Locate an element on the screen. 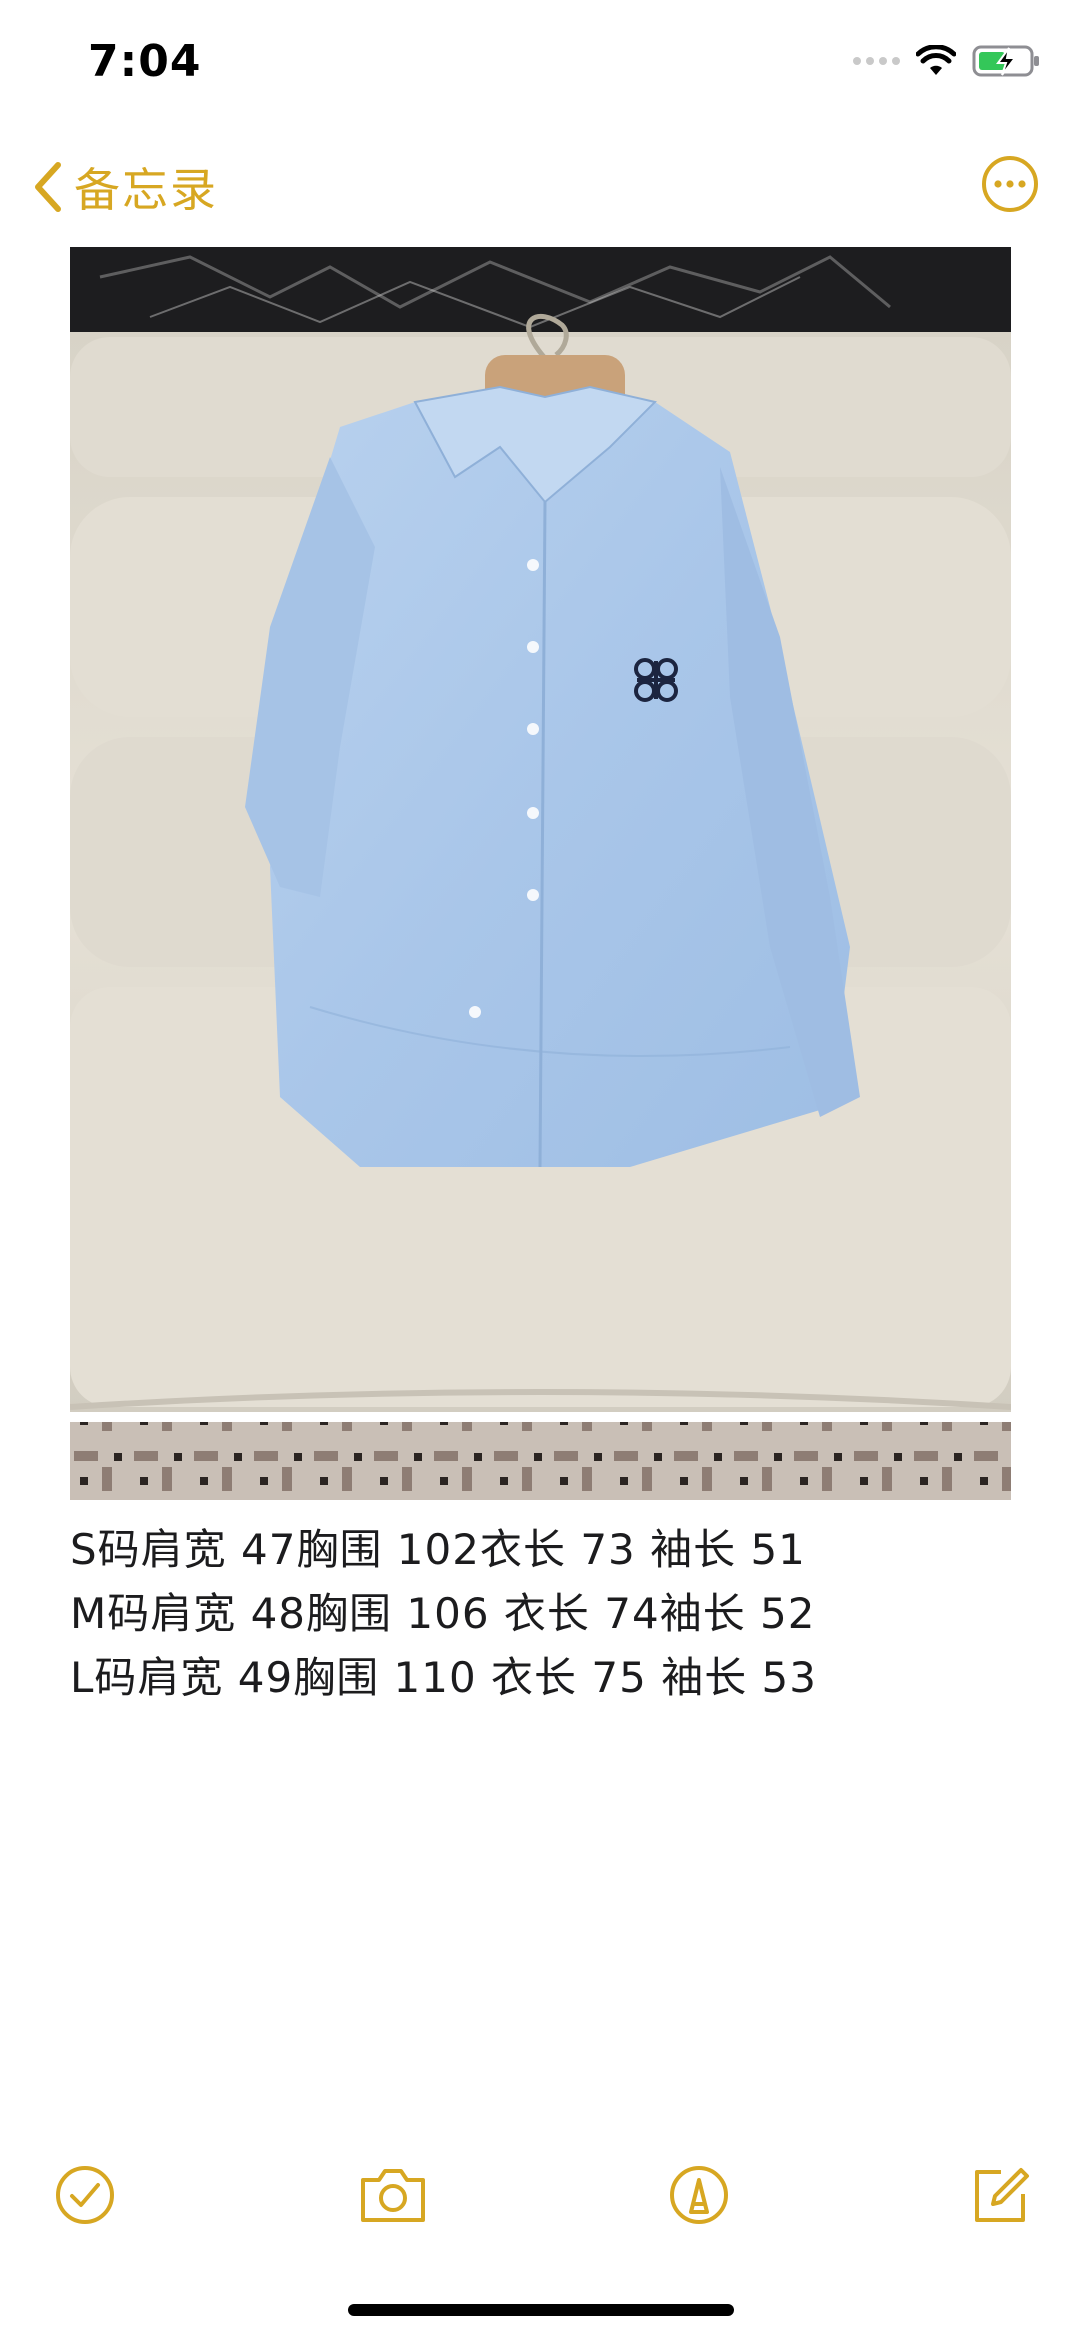 Image resolution: width=1080 pixels, height=2337 pixels. checklist-icon is located at coordinates (85, 2195).